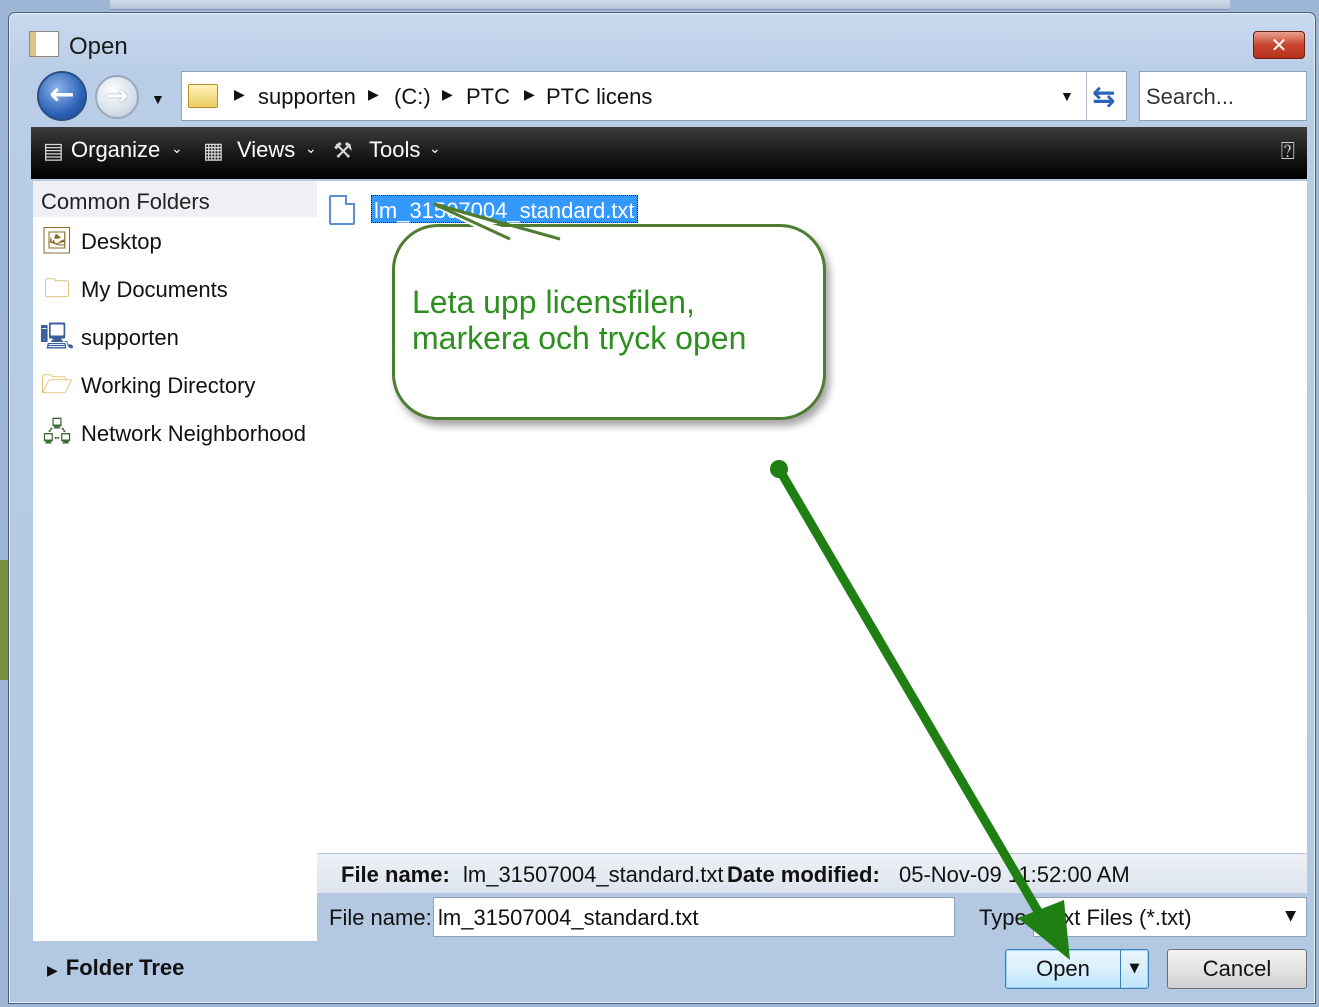 The image size is (1319, 1007). I want to click on text-file-icon, so click(342, 210).